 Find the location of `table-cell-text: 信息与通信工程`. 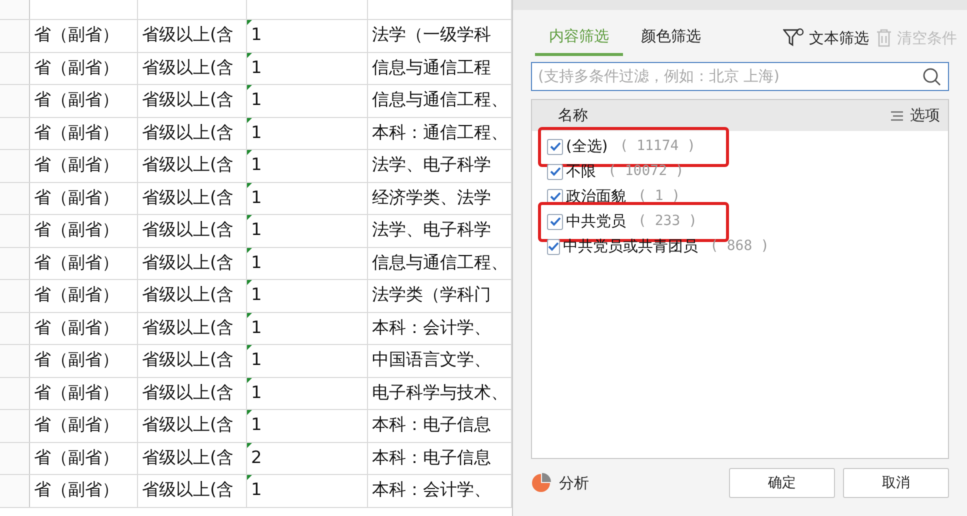

table-cell-text: 信息与通信工程 is located at coordinates (431, 68).